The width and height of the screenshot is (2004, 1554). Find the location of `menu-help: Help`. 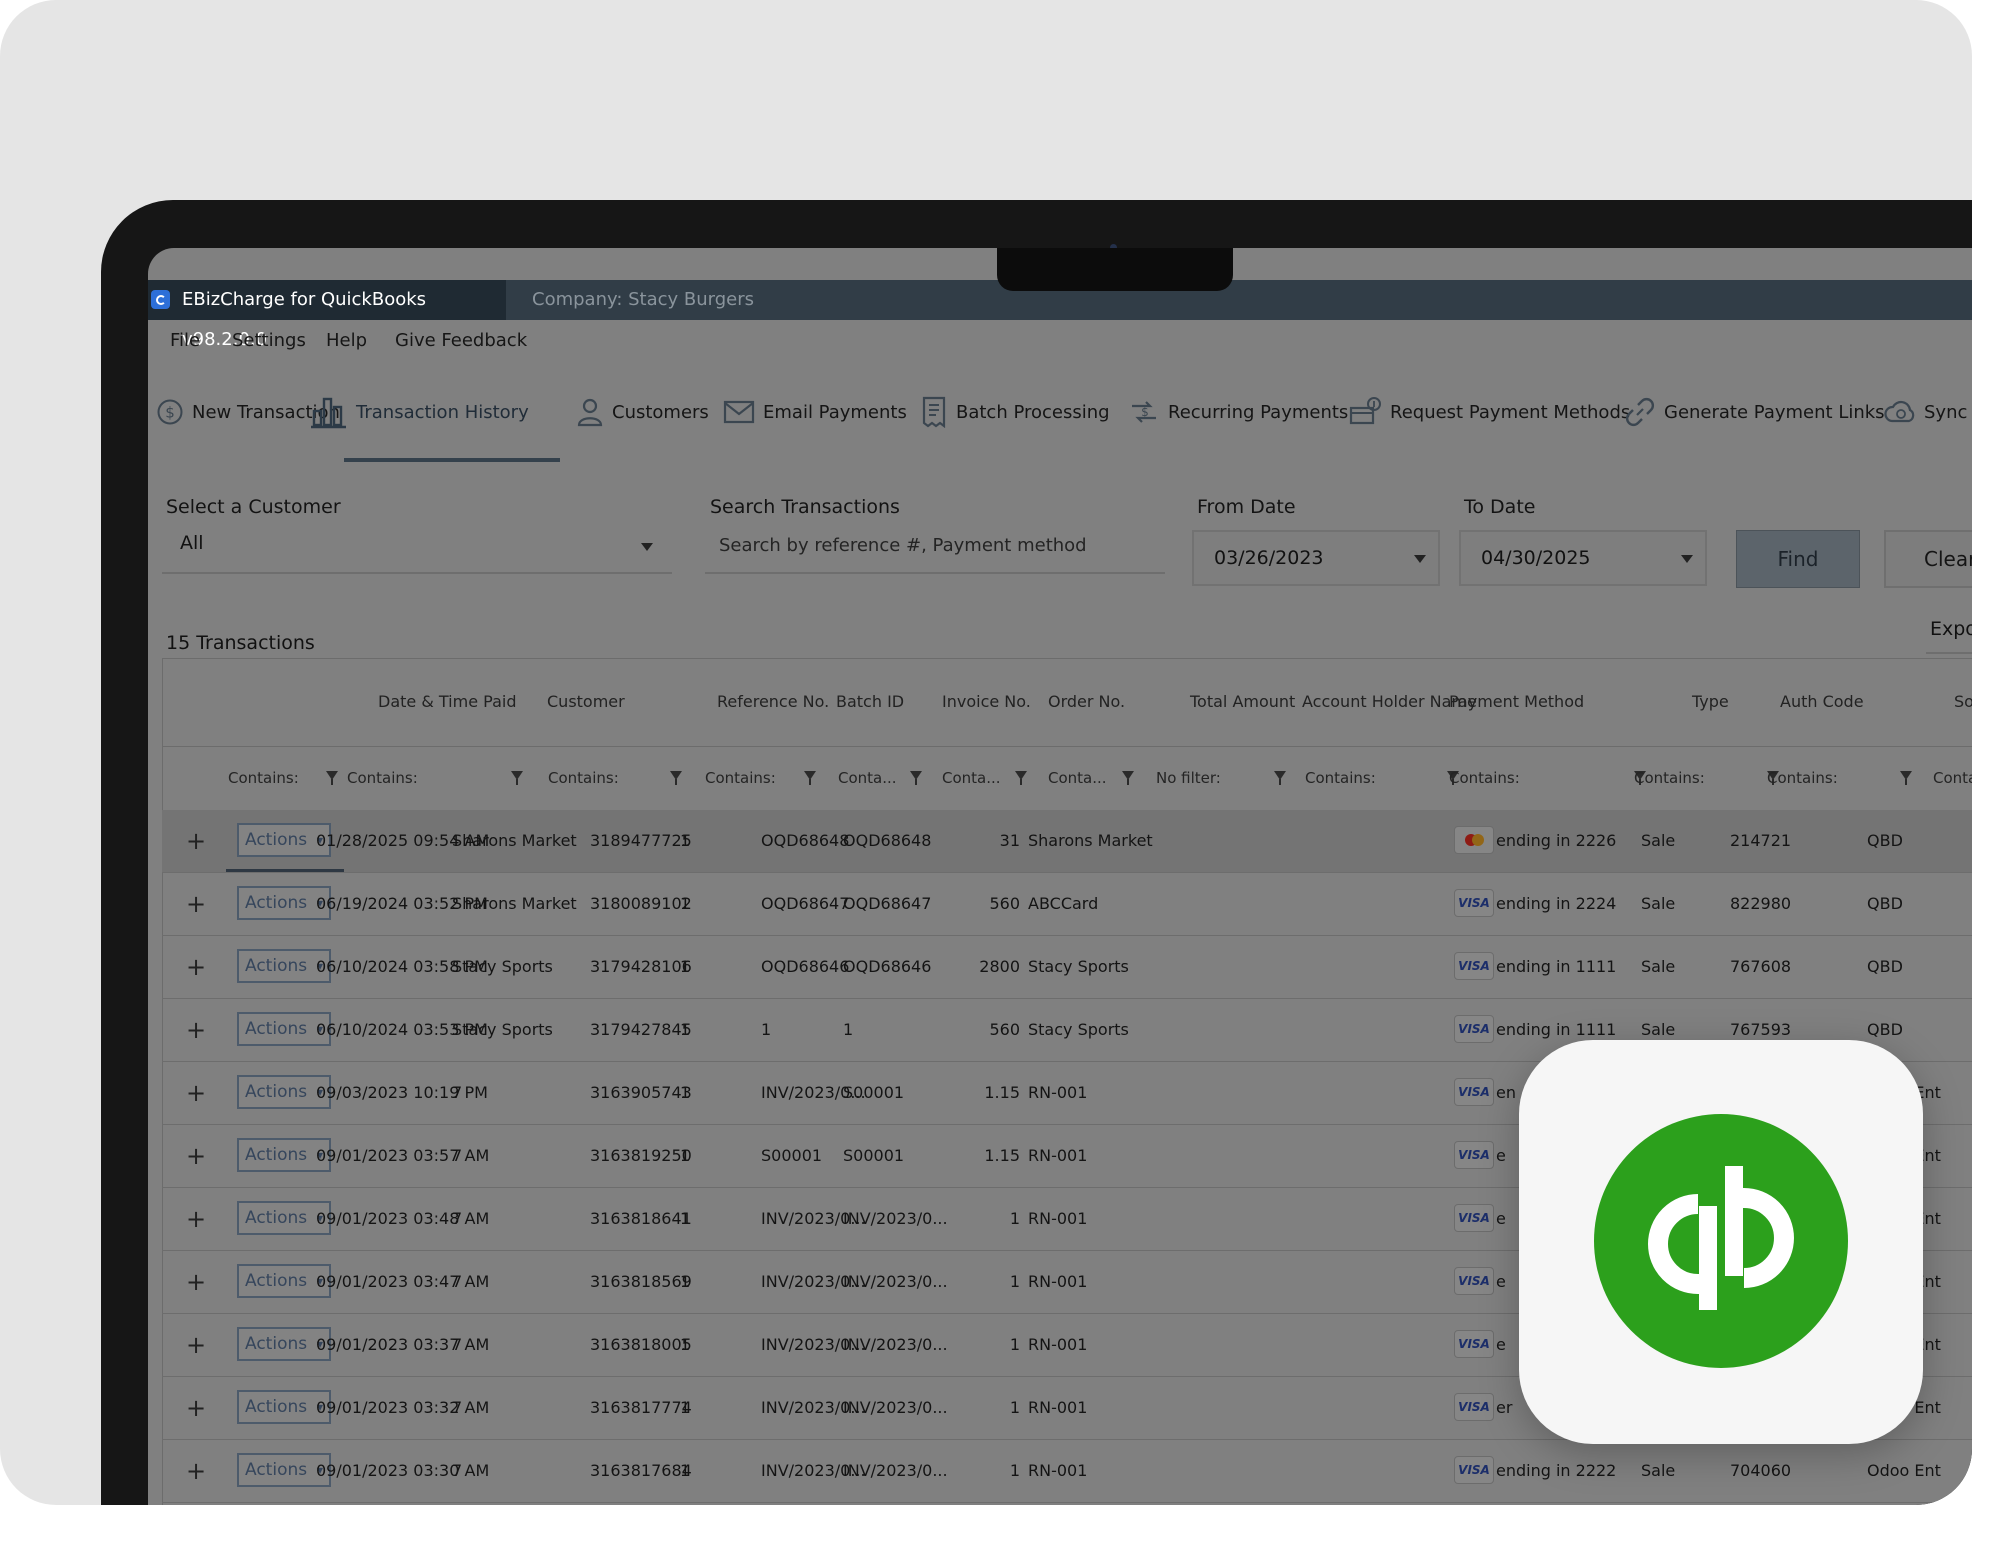

menu-help: Help is located at coordinates (346, 341).